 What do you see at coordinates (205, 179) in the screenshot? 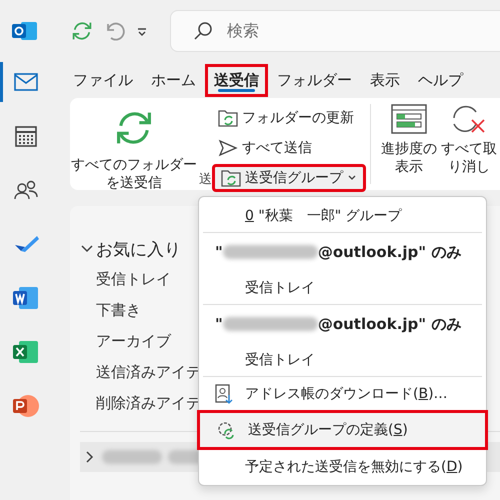
I see `group-label: 送` at bounding box center [205, 179].